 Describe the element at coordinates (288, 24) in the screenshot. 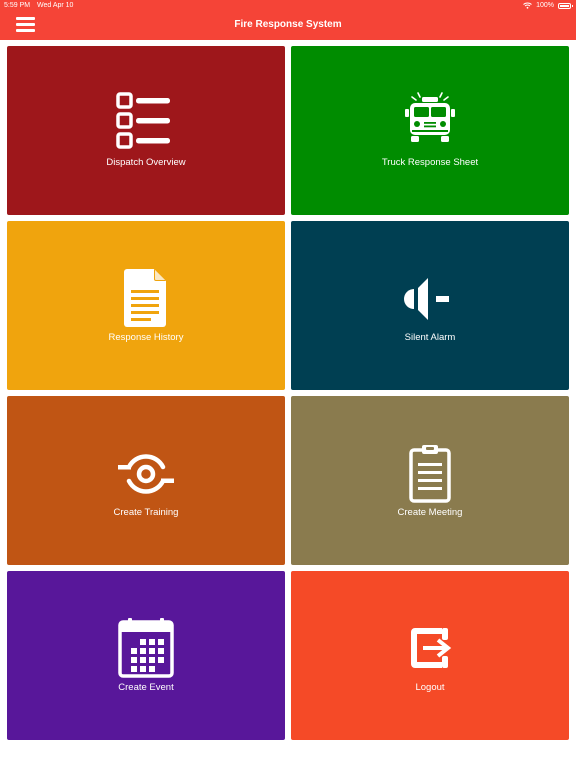

I see `page-title: Fire Response System` at that location.